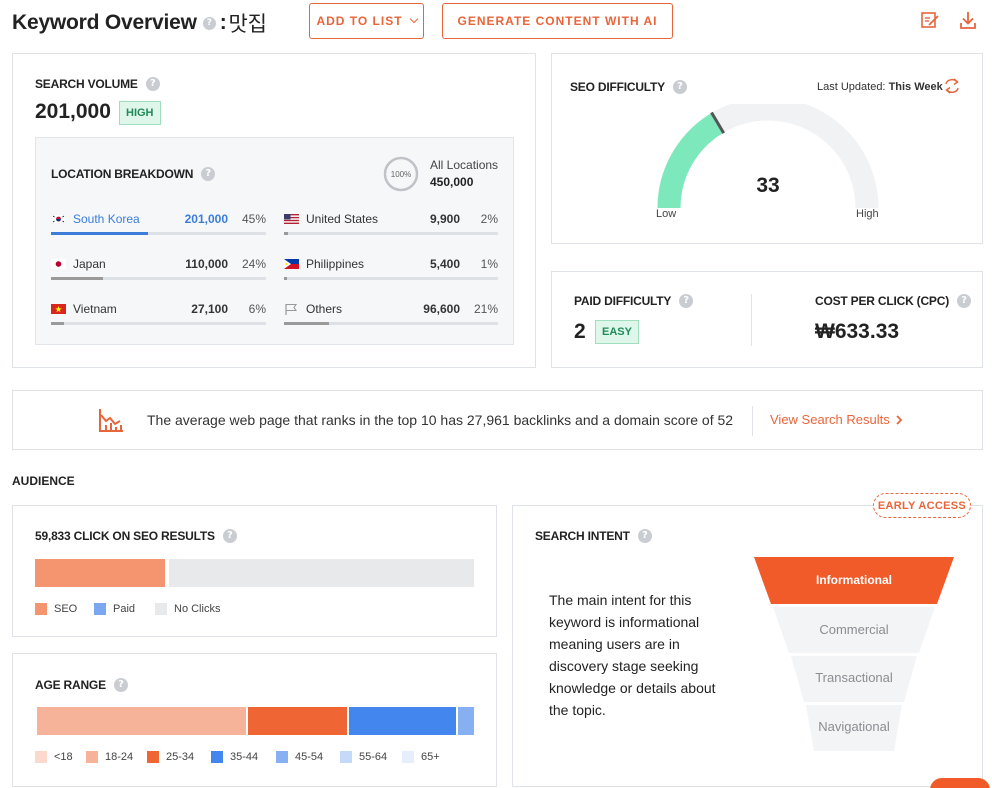 The image size is (992, 788). Describe the element at coordinates (854, 677) in the screenshot. I see `funnel-label-transactional: Transactional` at that location.